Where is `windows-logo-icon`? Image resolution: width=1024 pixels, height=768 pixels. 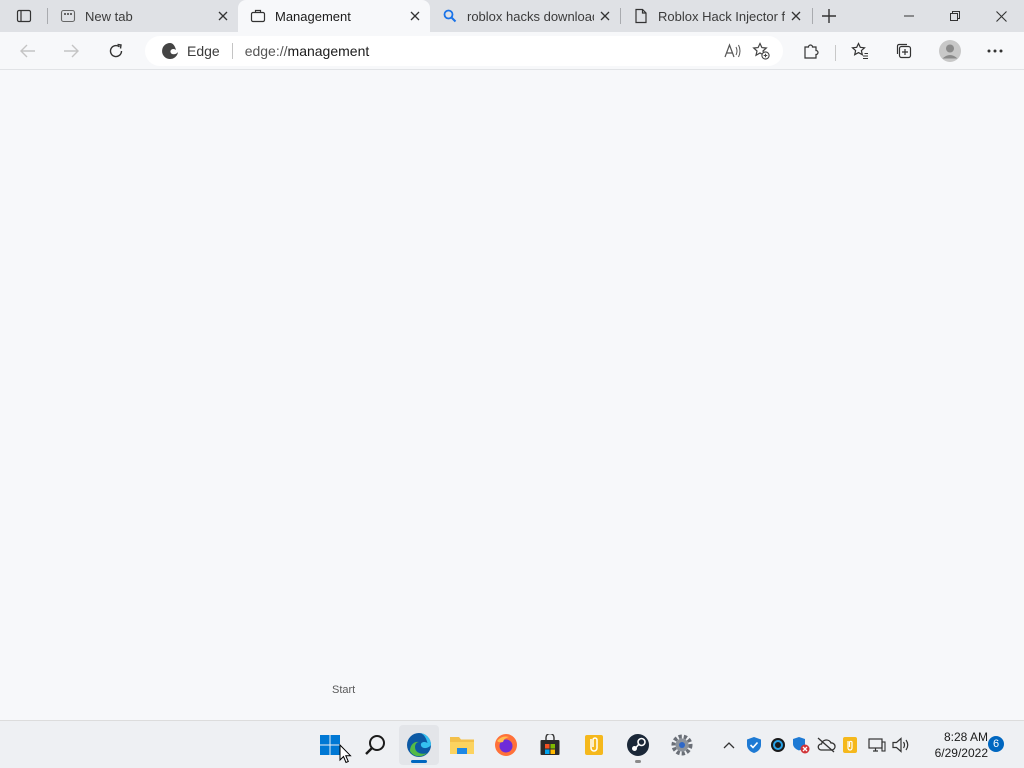
windows-logo-icon is located at coordinates (330, 745).